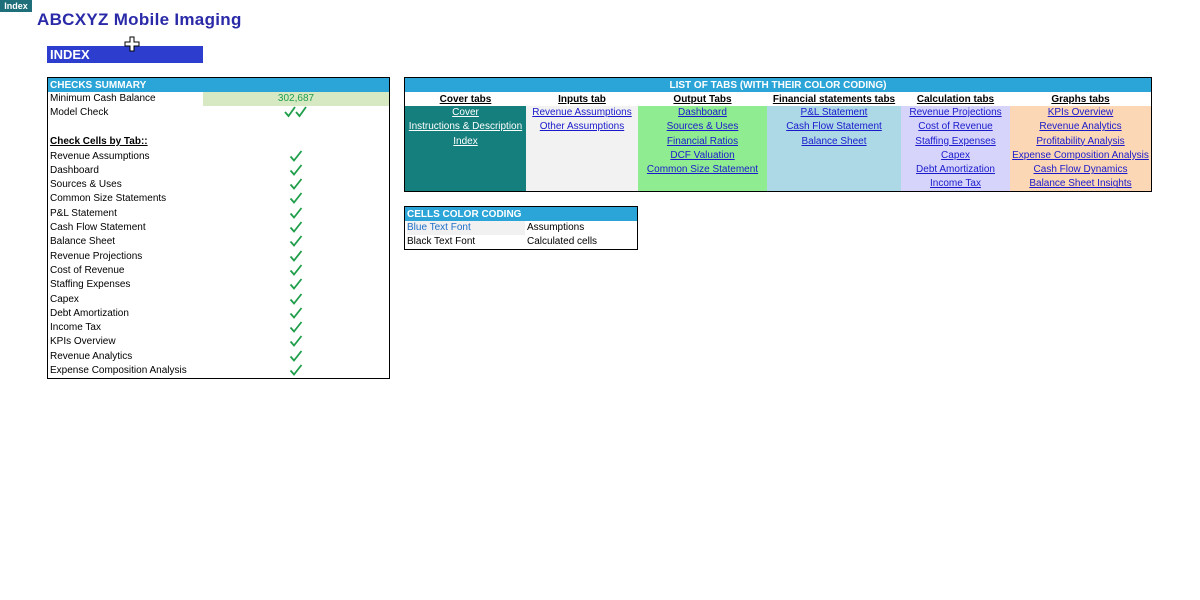 The height and width of the screenshot is (600, 1200). I want to click on check-item-label: Staffing Expenses, so click(90, 285).